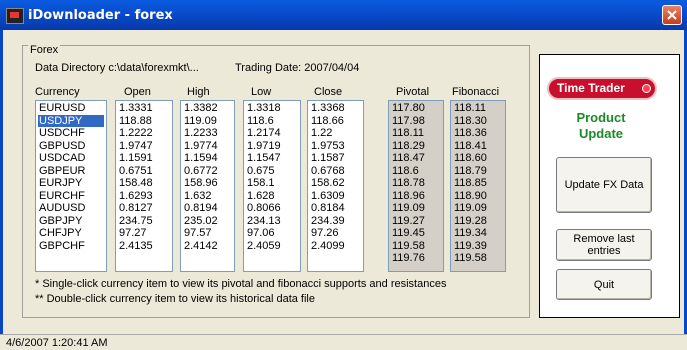  Describe the element at coordinates (416, 196) in the screenshot. I see `pivotal-item: 118.96` at that location.